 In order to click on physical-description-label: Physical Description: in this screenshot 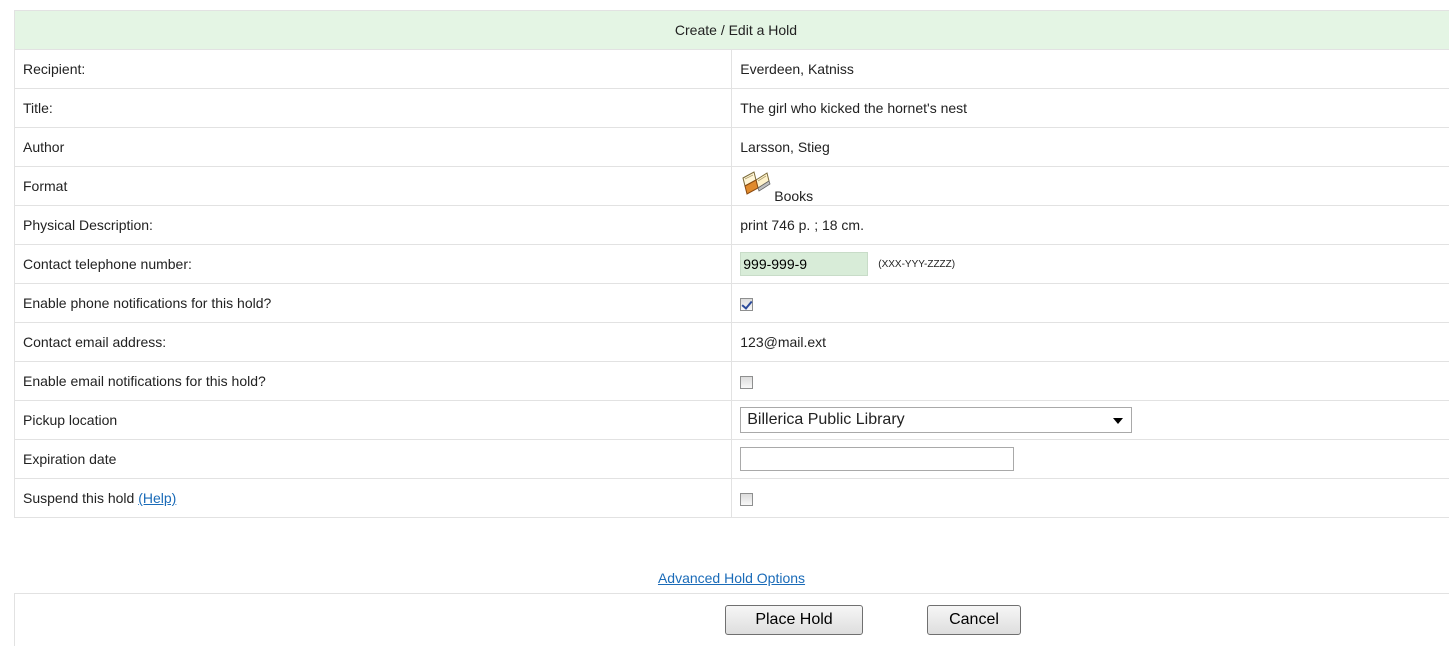, I will do `click(372, 225)`.